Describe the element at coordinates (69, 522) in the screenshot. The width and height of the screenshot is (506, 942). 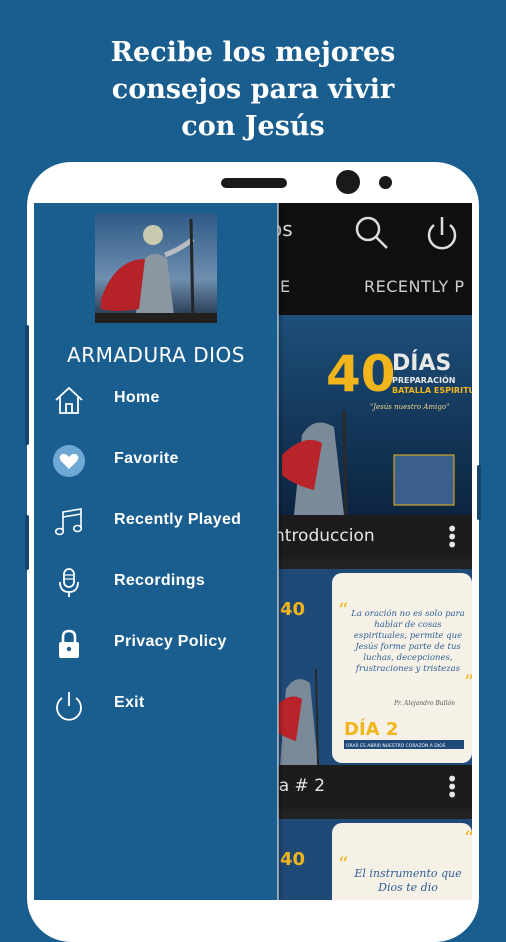
I see `music-note-icon` at that location.